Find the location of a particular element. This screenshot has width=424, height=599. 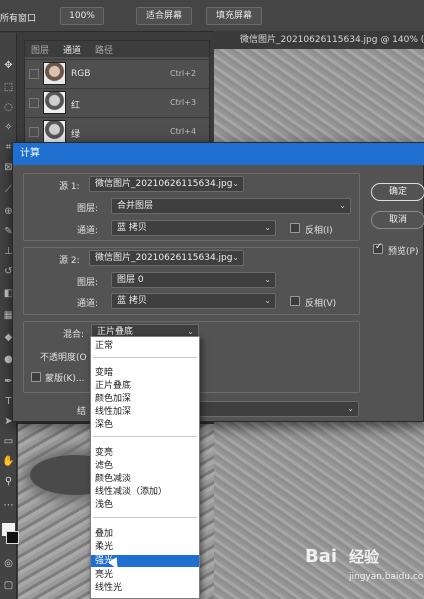

result-label: 结 is located at coordinates (82, 412).